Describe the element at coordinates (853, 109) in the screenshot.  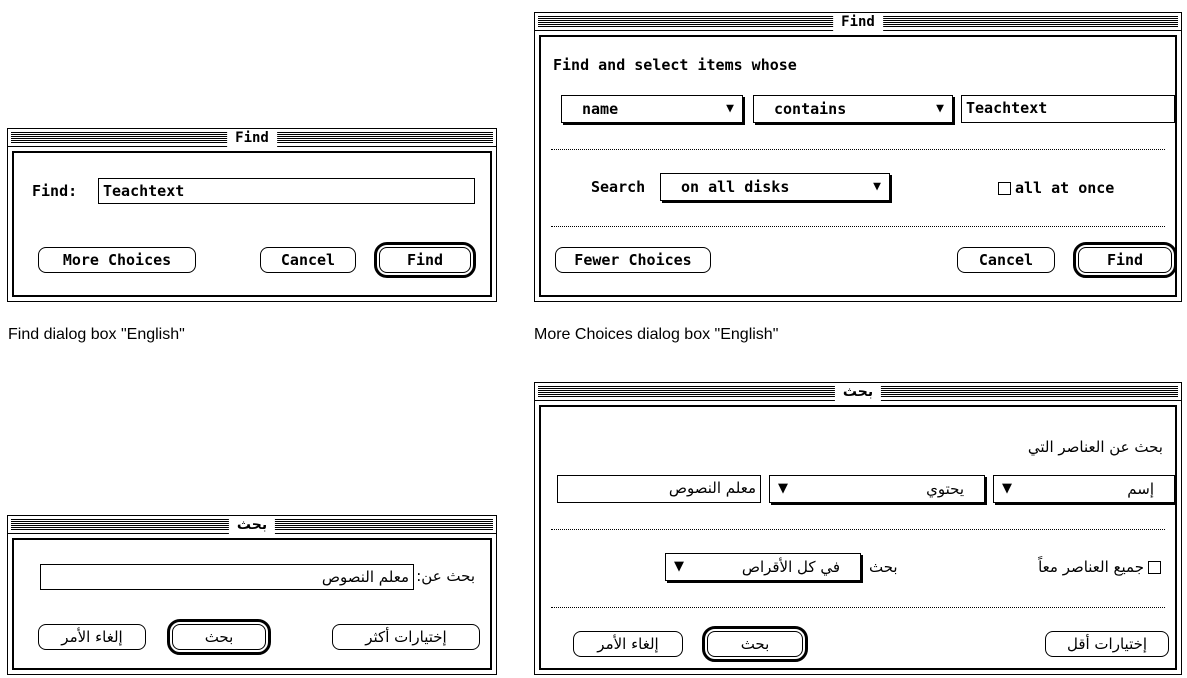
I see `operator-popup: contains ▼` at that location.